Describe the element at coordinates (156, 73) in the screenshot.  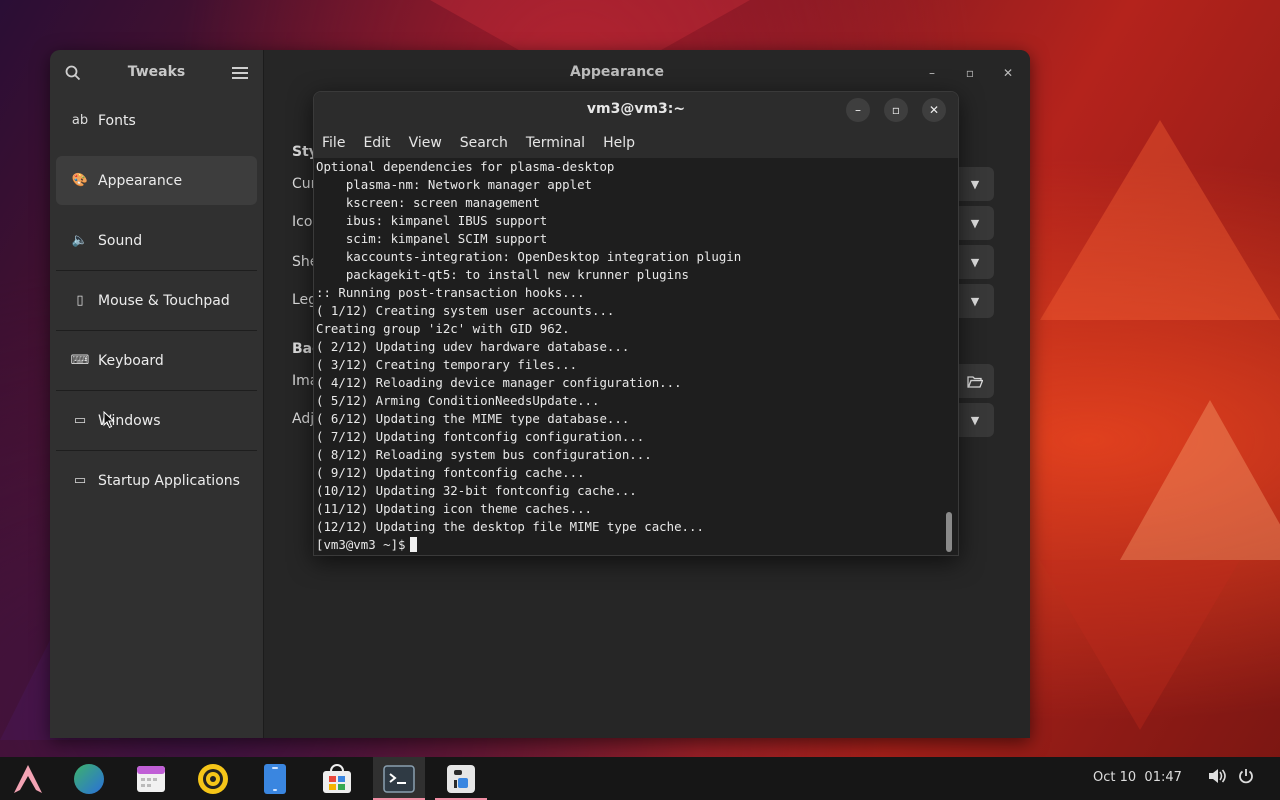
I see `sidebar-header: Tweaks` at that location.